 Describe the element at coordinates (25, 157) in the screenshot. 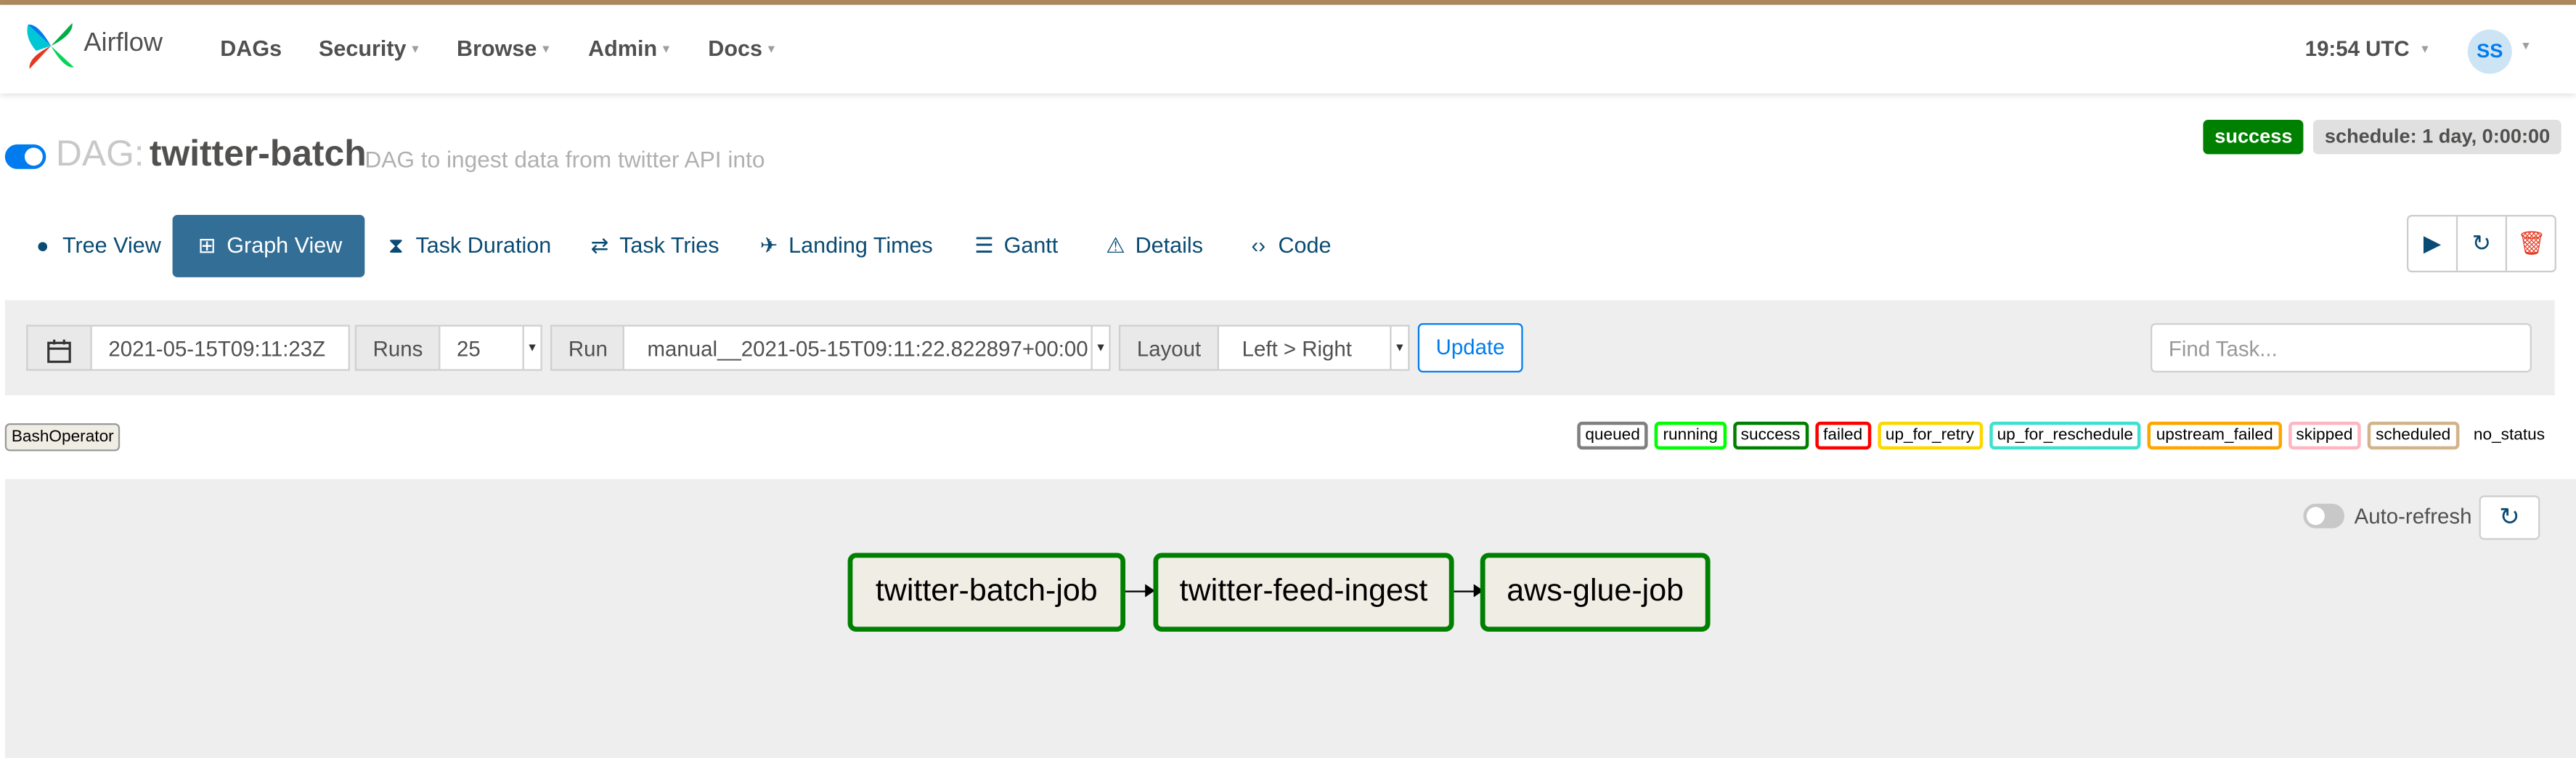

I see `dag-pause-toggle` at that location.